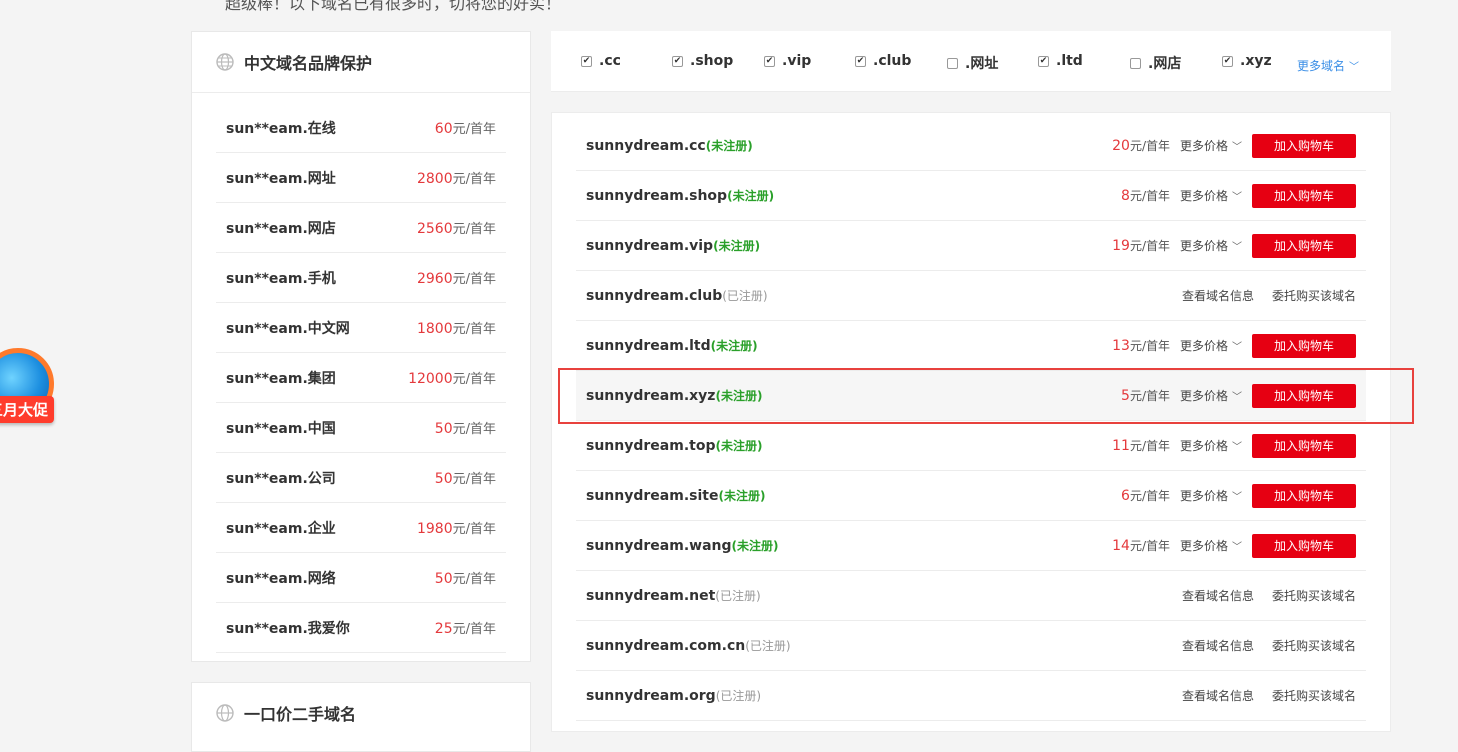  I want to click on domain-name: sunnydream.xyz, so click(651, 395).